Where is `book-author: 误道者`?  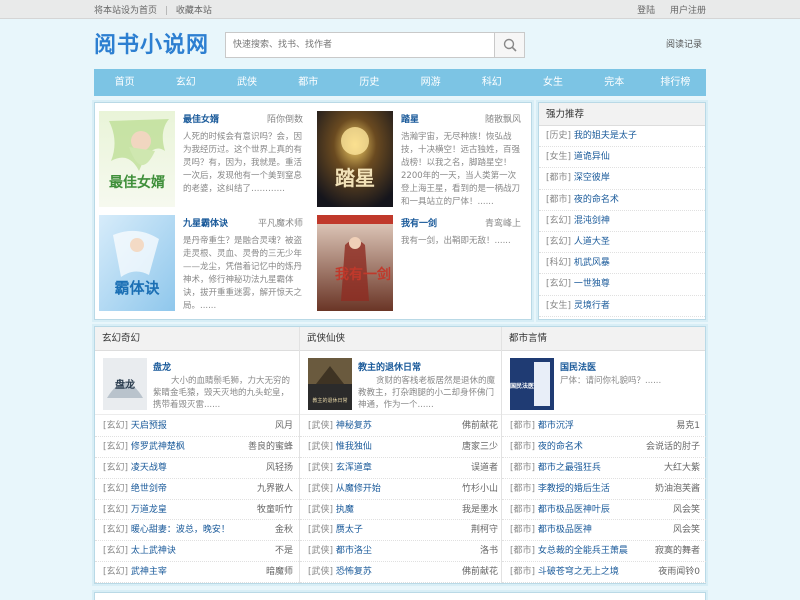
book-author: 误道者 is located at coordinates (484, 468).